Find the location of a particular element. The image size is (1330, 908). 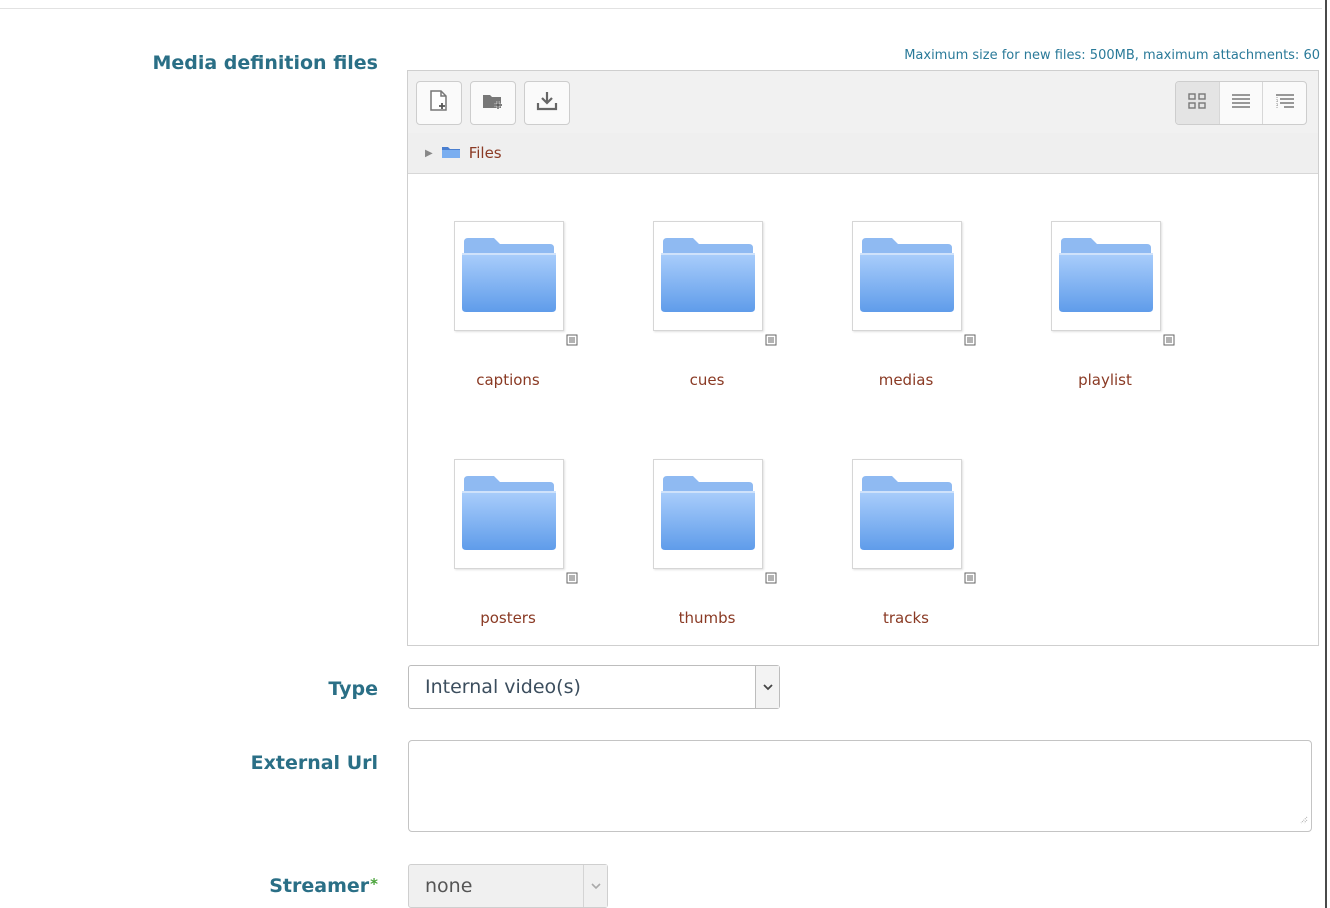

create-folder-button is located at coordinates (493, 103).